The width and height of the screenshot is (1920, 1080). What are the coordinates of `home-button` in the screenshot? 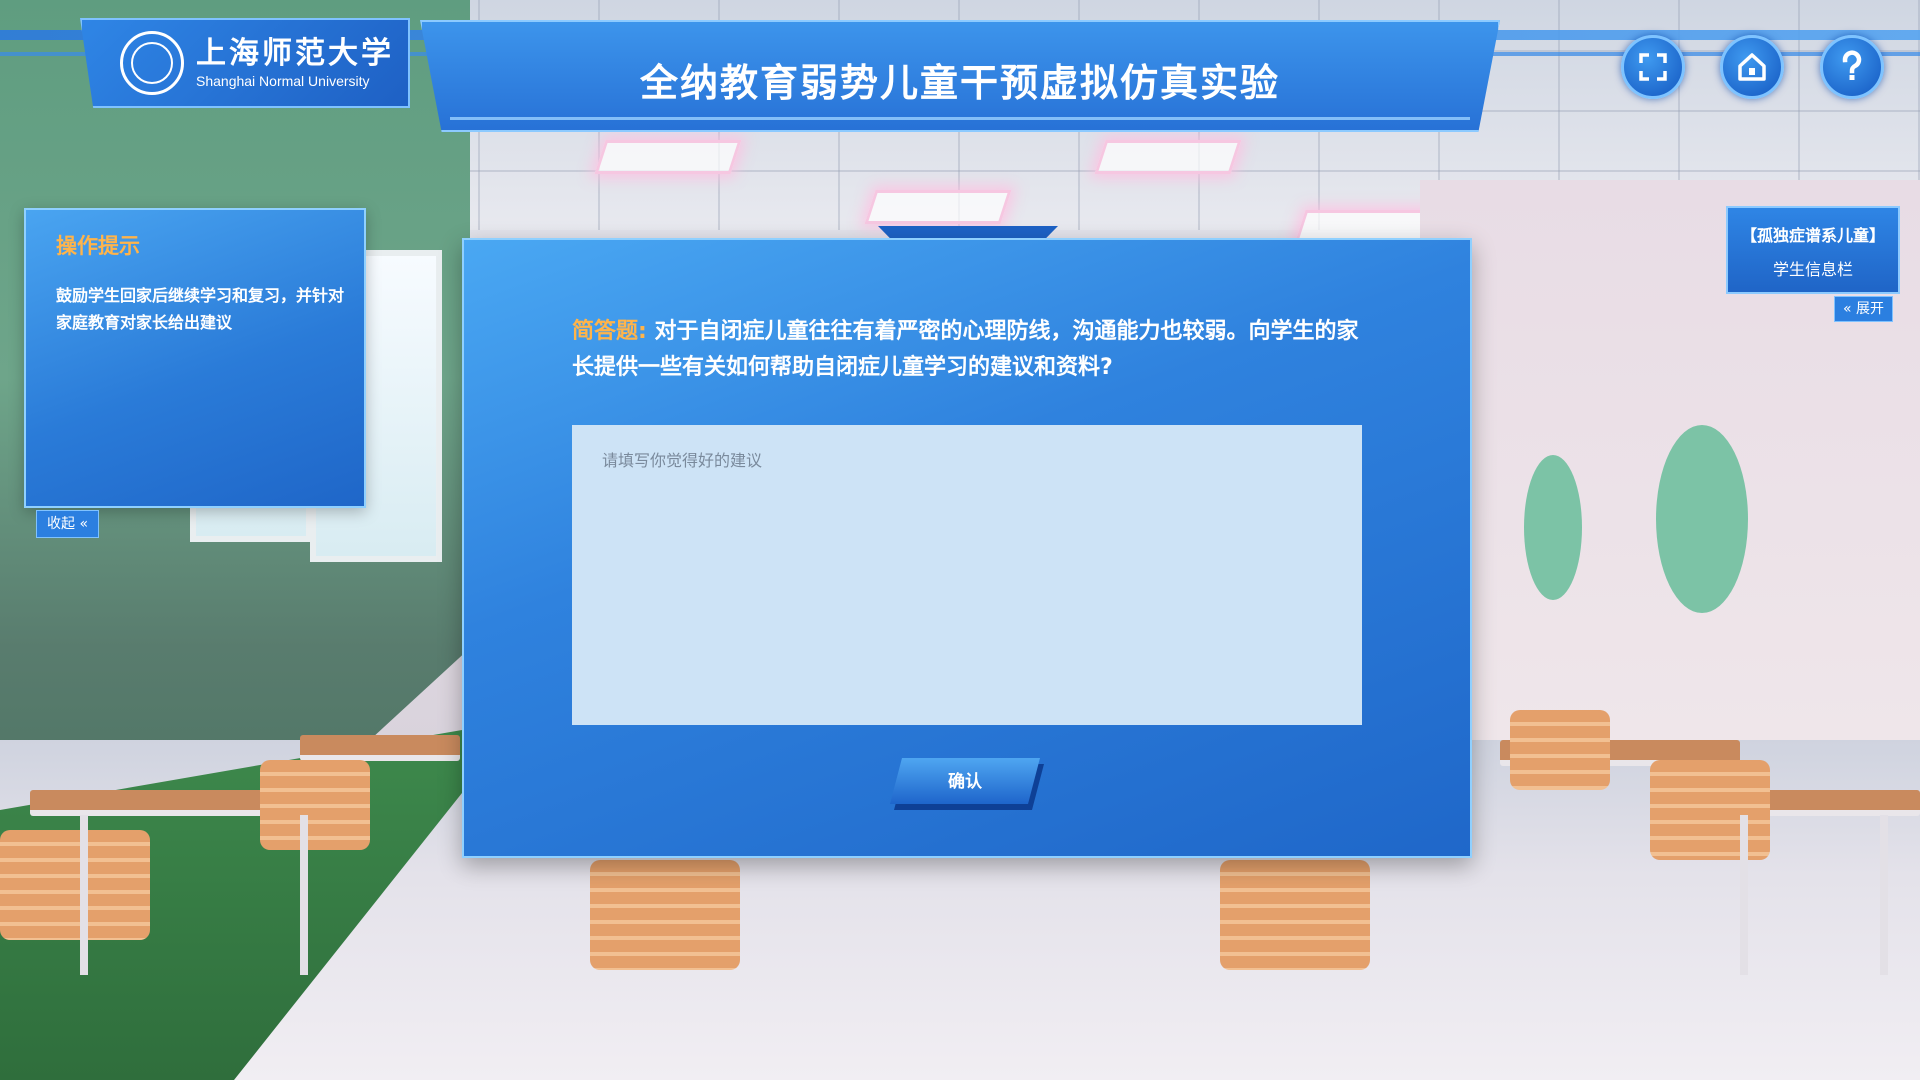 It's located at (1752, 67).